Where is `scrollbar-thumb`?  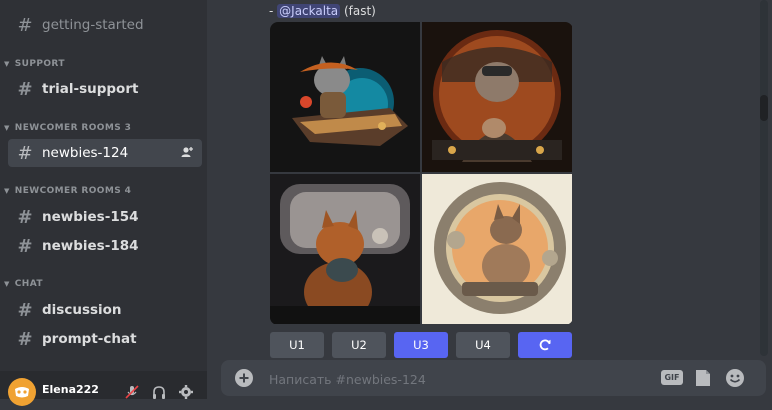
scrollbar-thumb is located at coordinates (764, 108).